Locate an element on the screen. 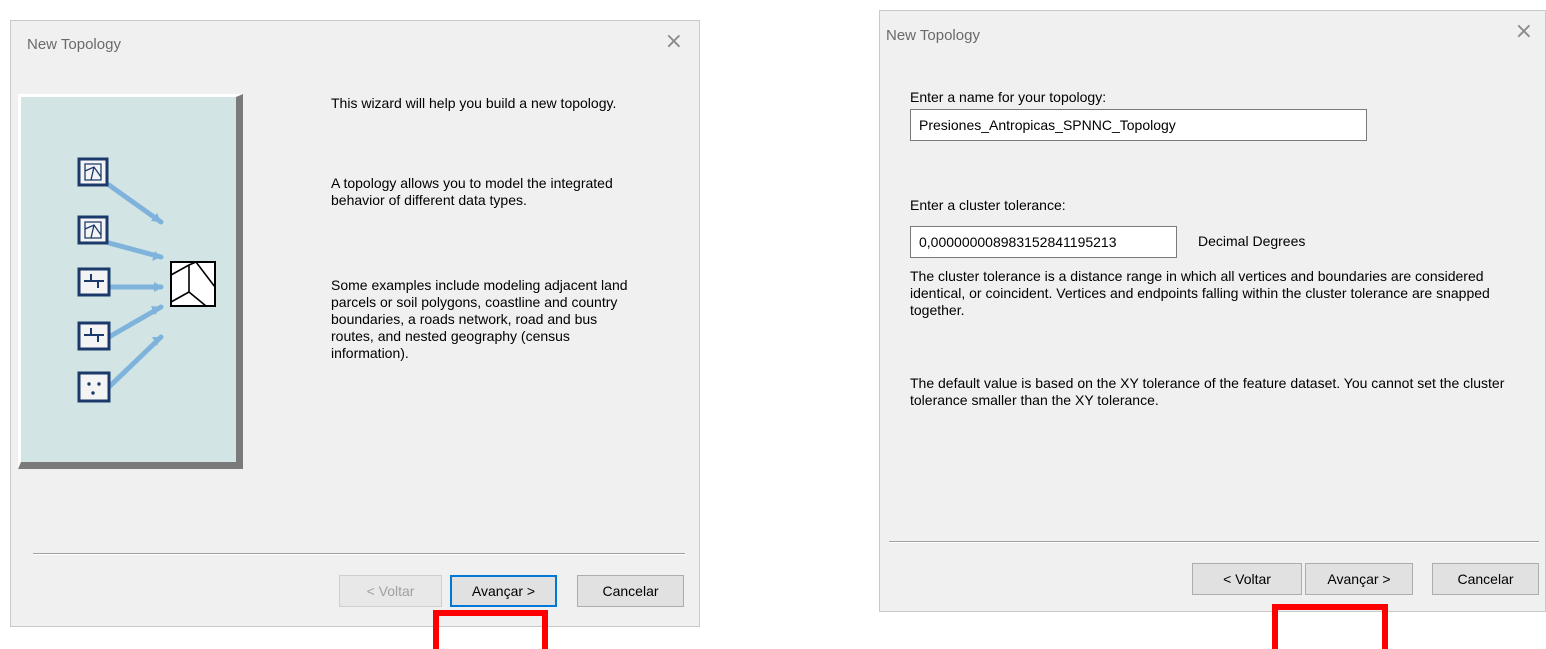 The height and width of the screenshot is (649, 1546). arrow-heads is located at coordinates (157, 279).